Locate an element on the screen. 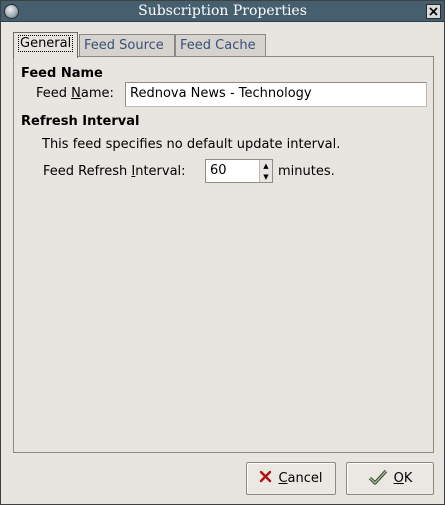 The image size is (445, 505). feed-name-input: Rednova News - Technology is located at coordinates (276, 94).